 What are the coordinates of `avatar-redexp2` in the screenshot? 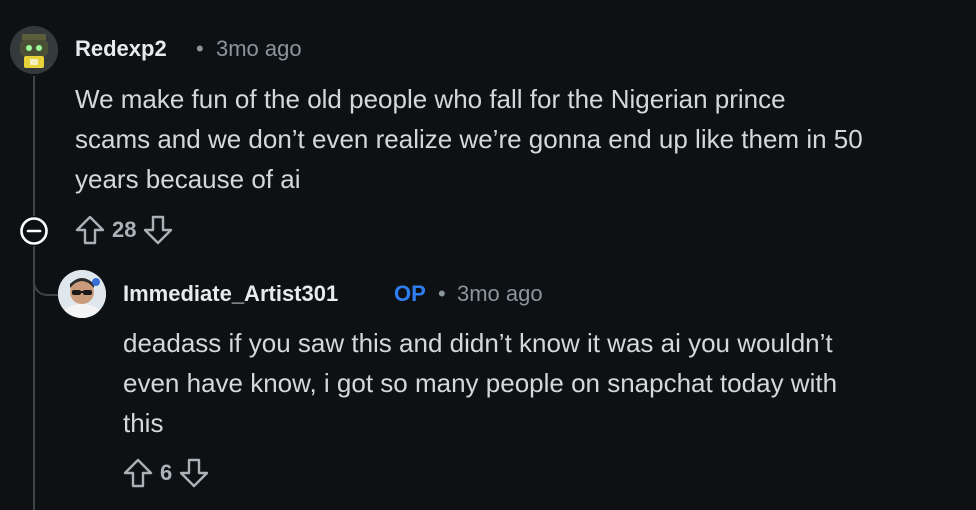 It's located at (34, 50).